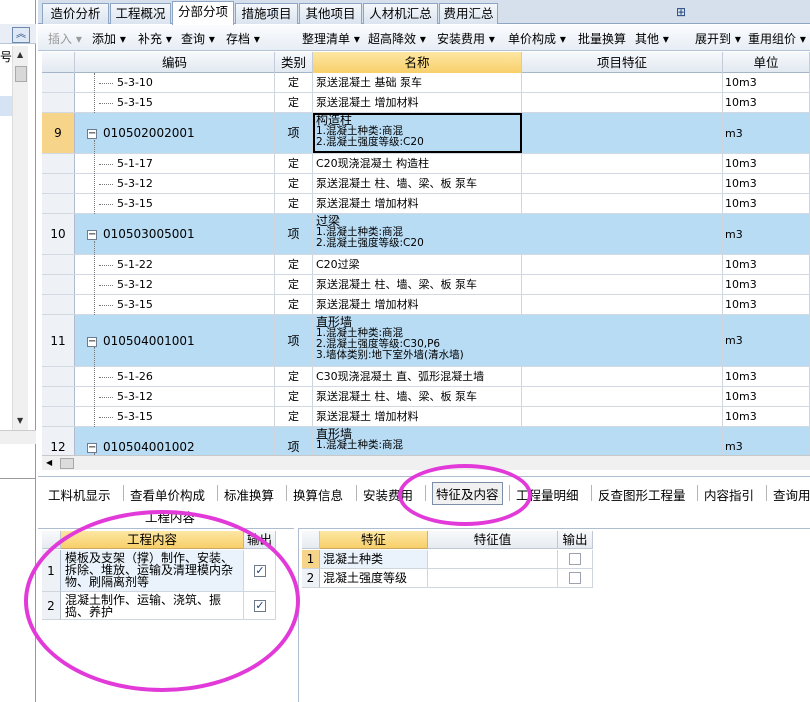 The width and height of the screenshot is (810, 702). I want to click on tab-1: 工程概况, so click(140, 13).